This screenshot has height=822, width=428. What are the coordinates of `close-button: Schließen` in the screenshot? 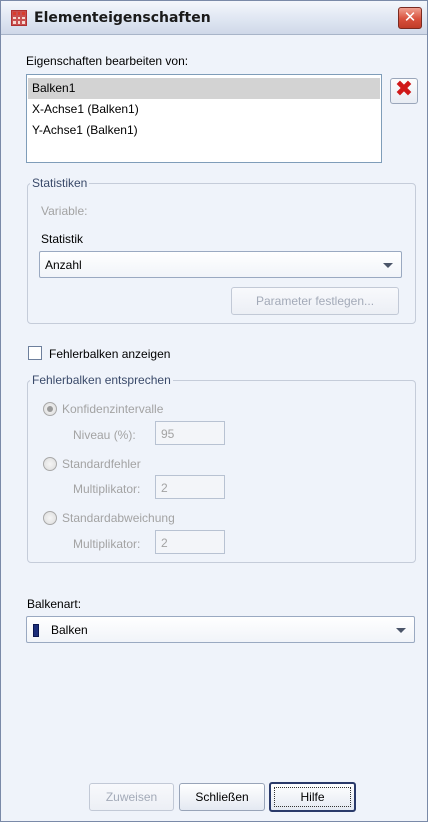 It's located at (222, 797).